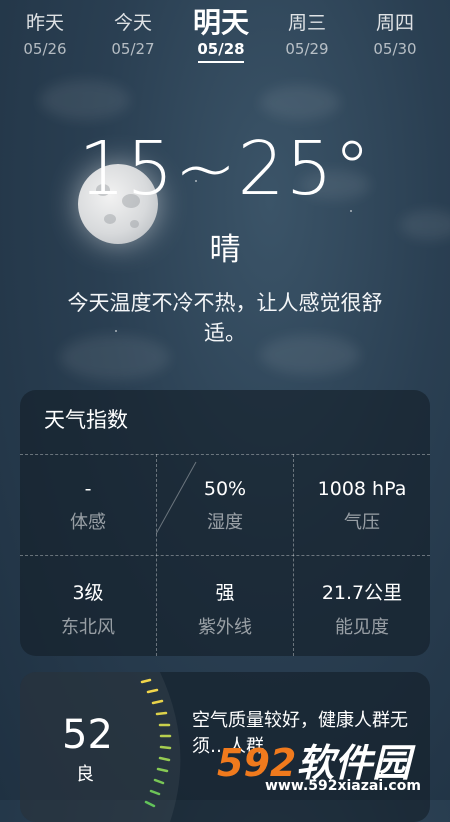 Image resolution: width=450 pixels, height=822 pixels. What do you see at coordinates (225, 506) in the screenshot?
I see `index-humidity: 50% 湿度` at bounding box center [225, 506].